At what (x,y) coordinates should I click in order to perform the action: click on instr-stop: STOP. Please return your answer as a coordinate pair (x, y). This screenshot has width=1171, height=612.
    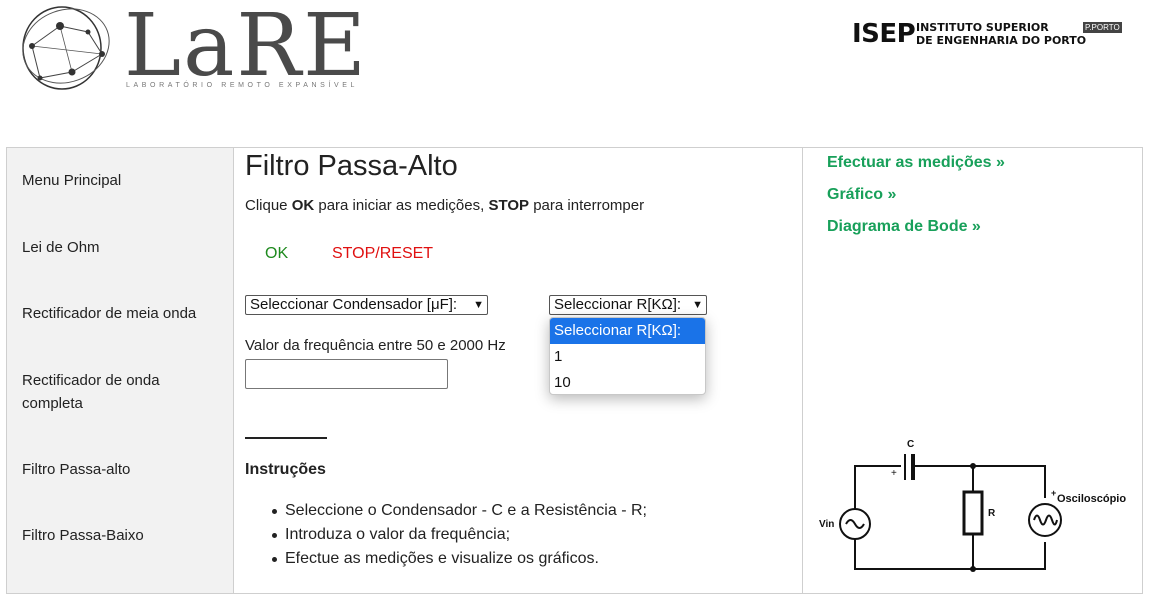
    Looking at the image, I should click on (509, 205).